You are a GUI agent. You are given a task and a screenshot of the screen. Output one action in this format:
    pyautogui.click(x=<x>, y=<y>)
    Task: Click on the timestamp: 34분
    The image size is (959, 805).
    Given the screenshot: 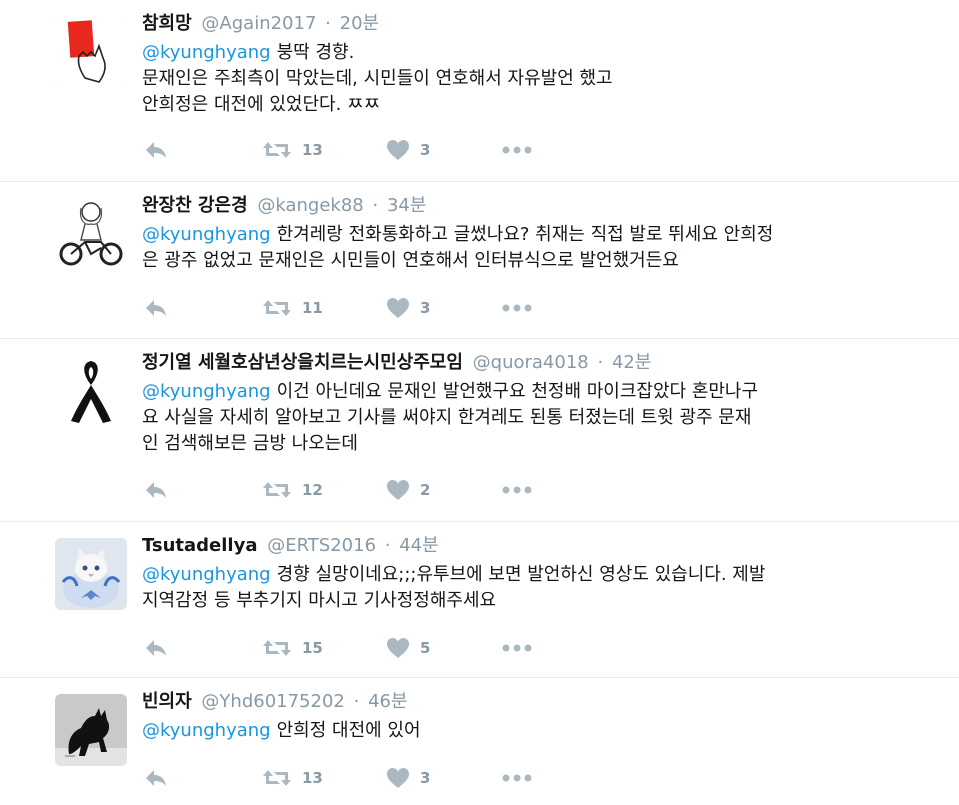 What is the action you would take?
    pyautogui.click(x=406, y=205)
    